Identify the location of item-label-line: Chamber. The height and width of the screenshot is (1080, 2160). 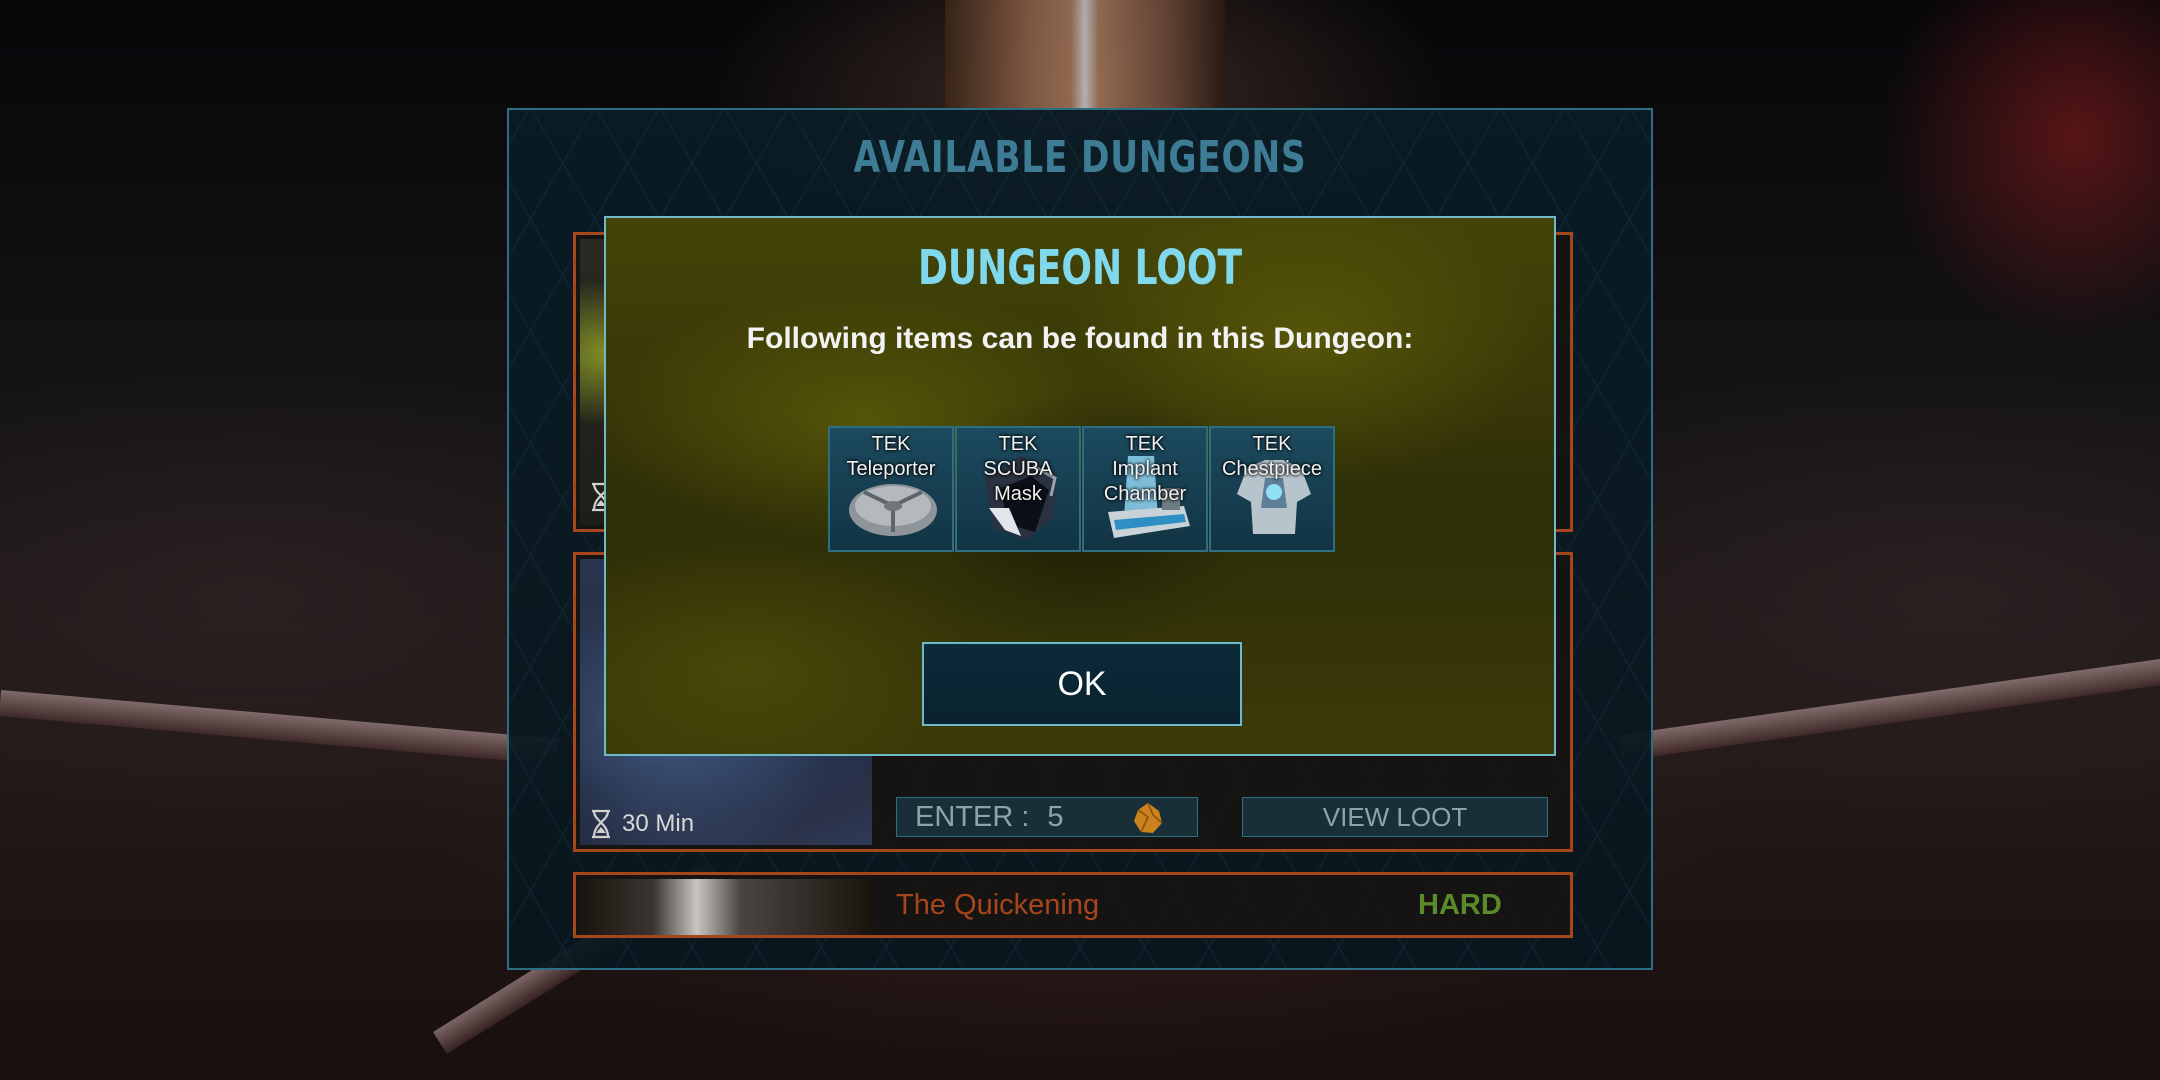
(1145, 494).